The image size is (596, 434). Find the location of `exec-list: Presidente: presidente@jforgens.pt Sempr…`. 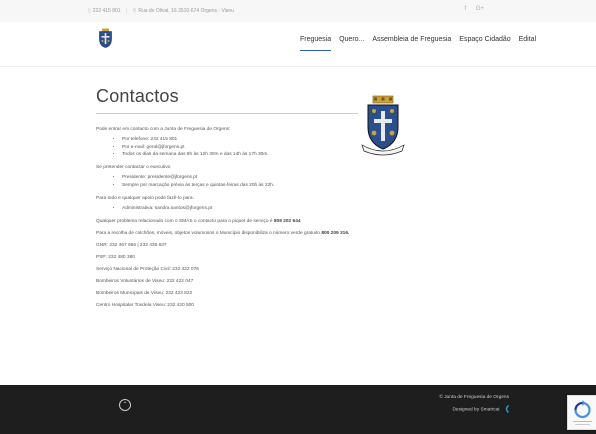

exec-list: Presidente: presidente@jforgens.pt Sempr… is located at coordinates (231, 182).